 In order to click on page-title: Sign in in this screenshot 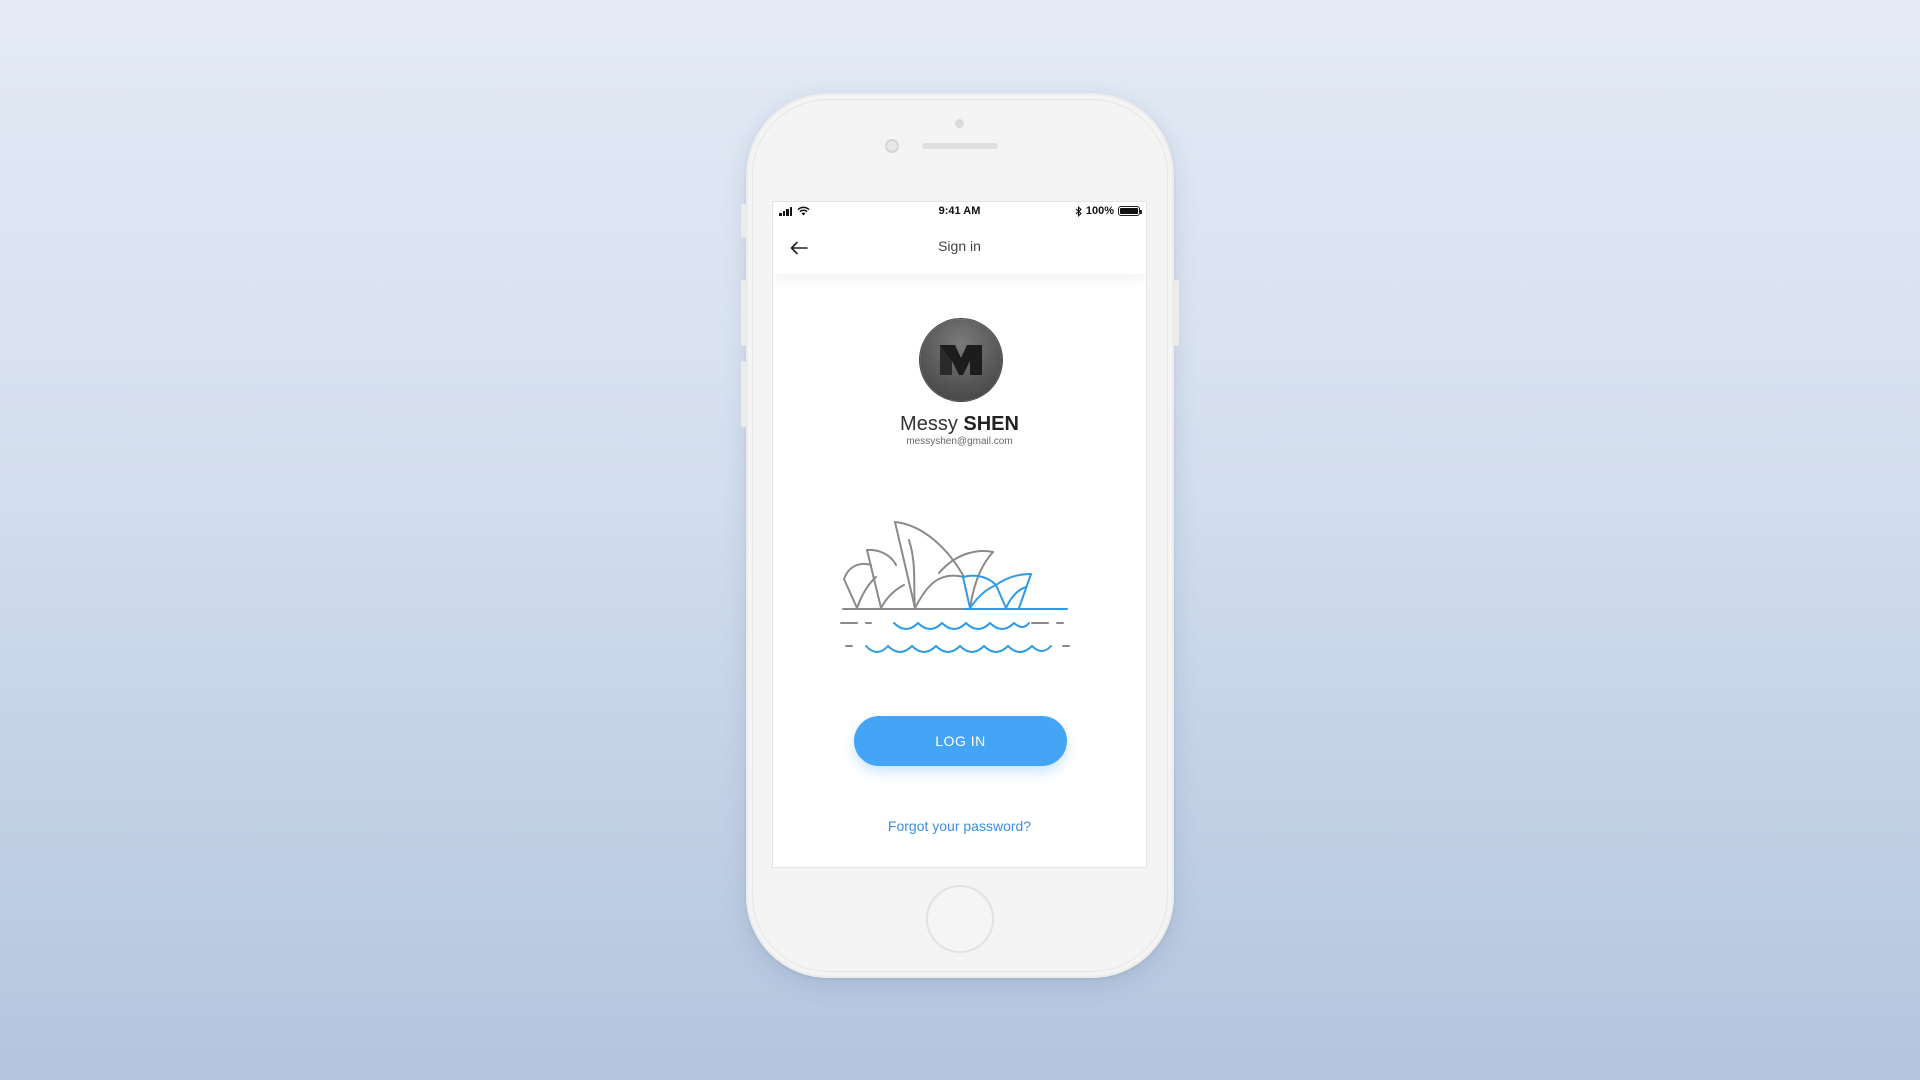, I will do `click(959, 246)`.